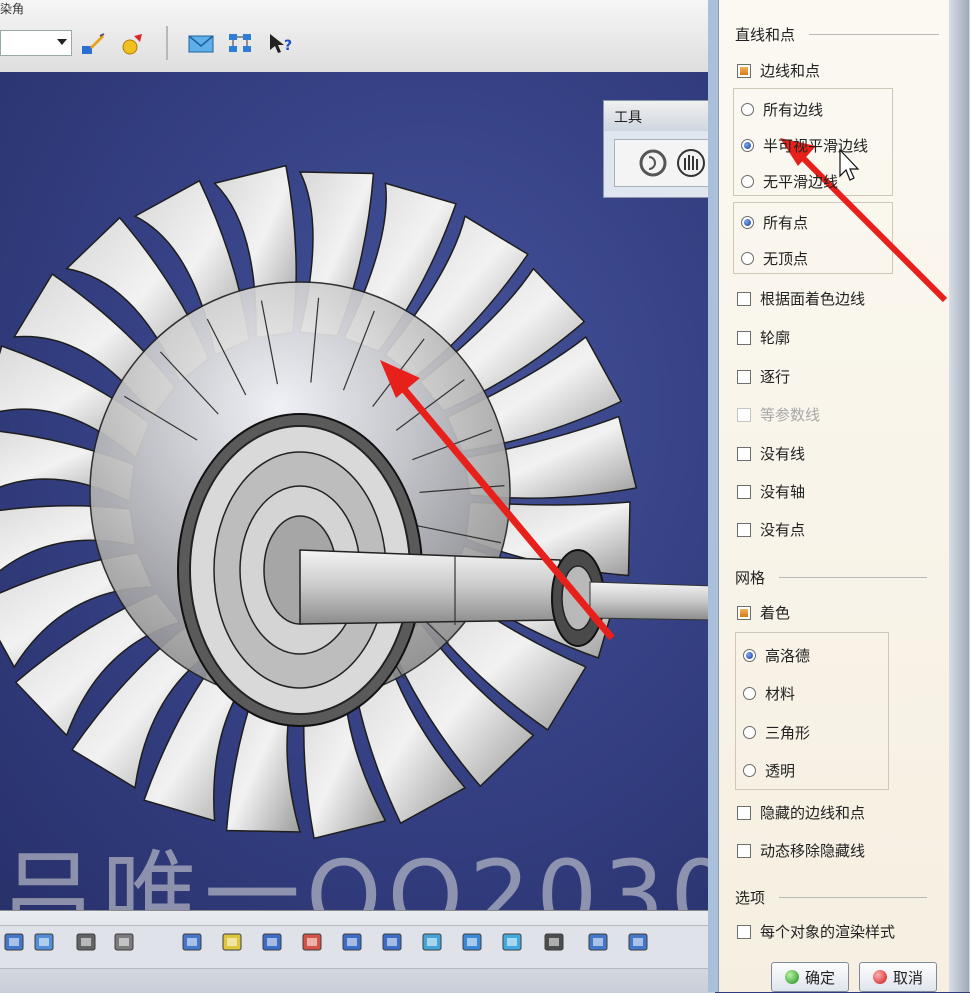 The image size is (970, 993). Describe the element at coordinates (392, 942) in the screenshot. I see `zoom-out-icon` at that location.